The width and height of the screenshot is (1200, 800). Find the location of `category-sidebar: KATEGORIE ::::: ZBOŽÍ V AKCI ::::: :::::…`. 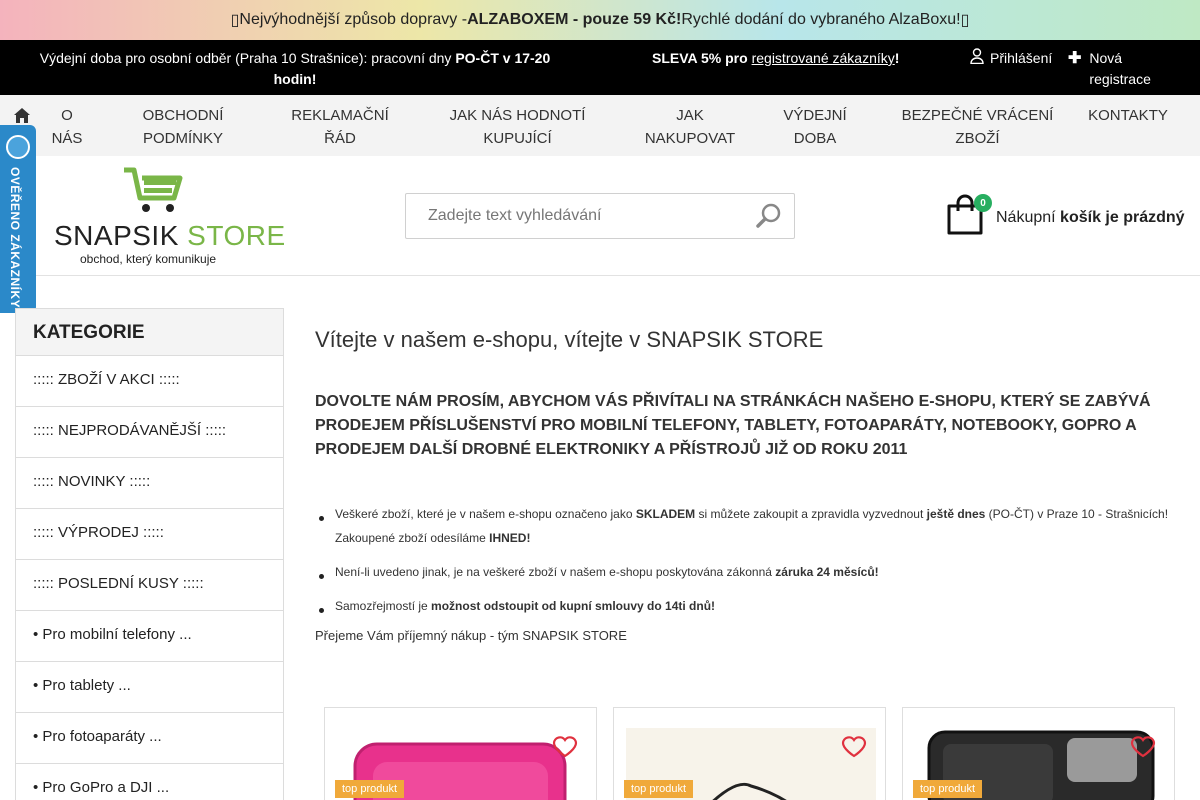

category-sidebar: KATEGORIE ::::: ZBOŽÍ V AKCI ::::: :::::… is located at coordinates (149, 554).